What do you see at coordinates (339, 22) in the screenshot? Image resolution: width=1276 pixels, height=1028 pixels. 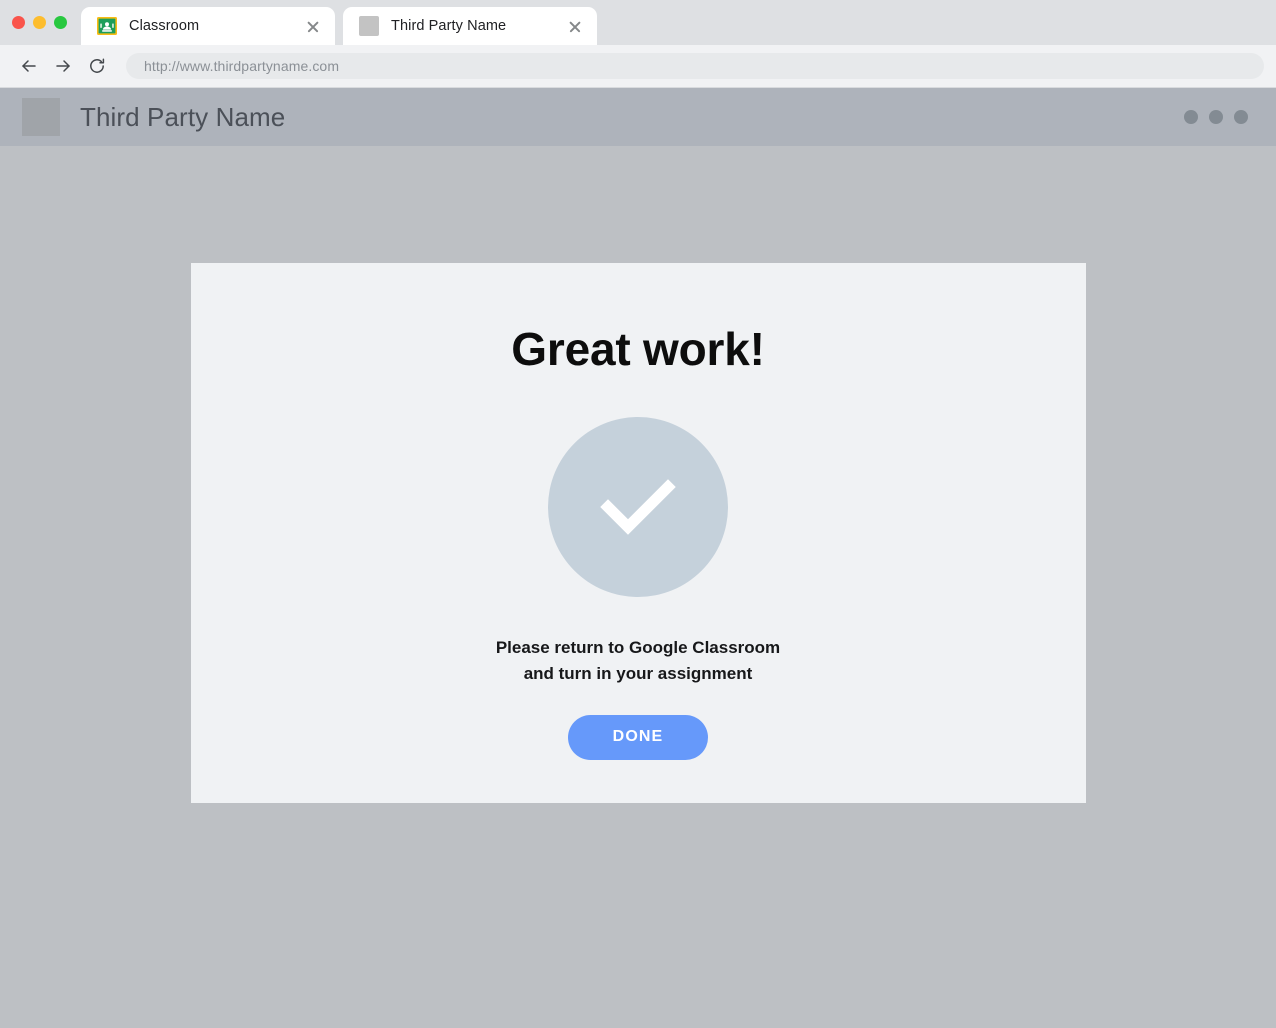 I see `tab-list: Classroom Third Party Name` at bounding box center [339, 22].